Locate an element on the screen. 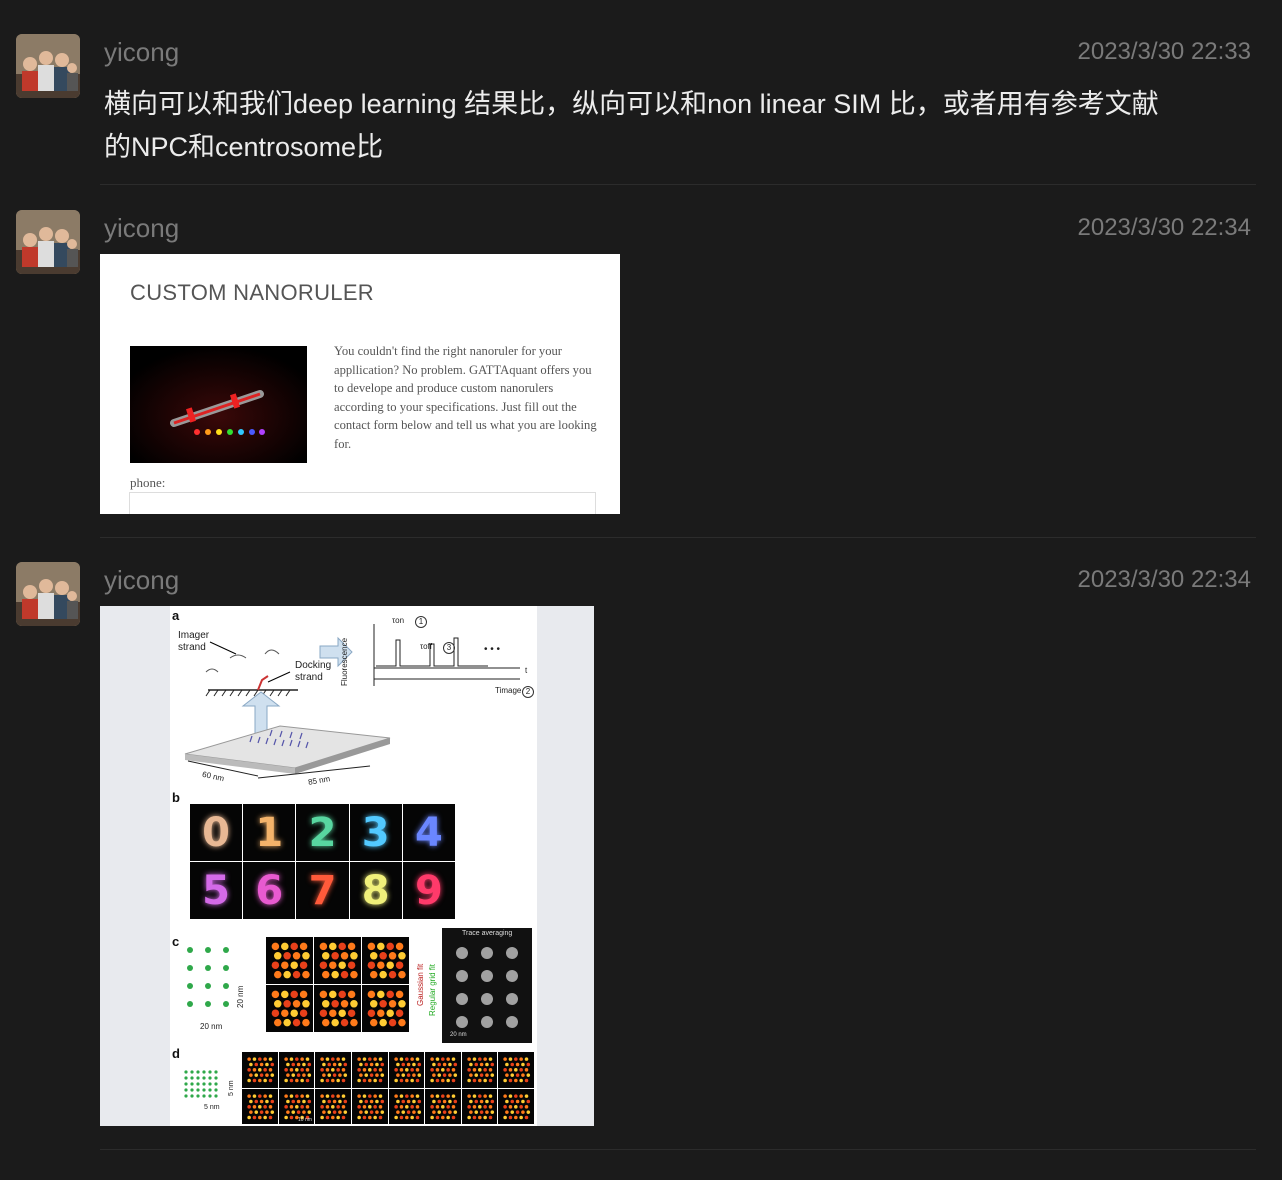 The height and width of the screenshot is (1180, 1282). circle-3: 3 is located at coordinates (449, 648).